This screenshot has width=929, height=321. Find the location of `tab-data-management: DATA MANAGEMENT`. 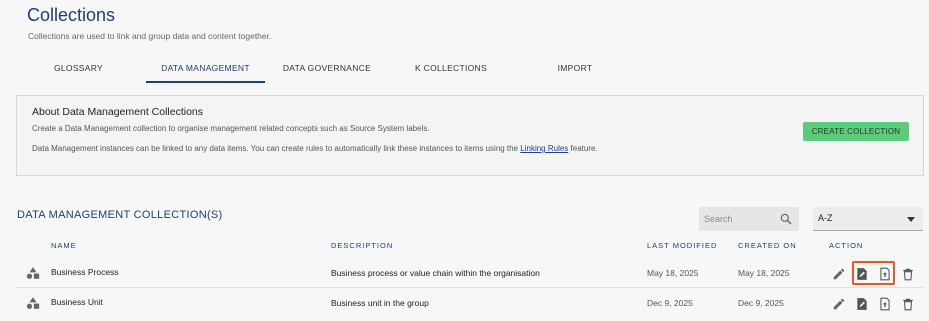

tab-data-management: DATA MANAGEMENT is located at coordinates (205, 69).